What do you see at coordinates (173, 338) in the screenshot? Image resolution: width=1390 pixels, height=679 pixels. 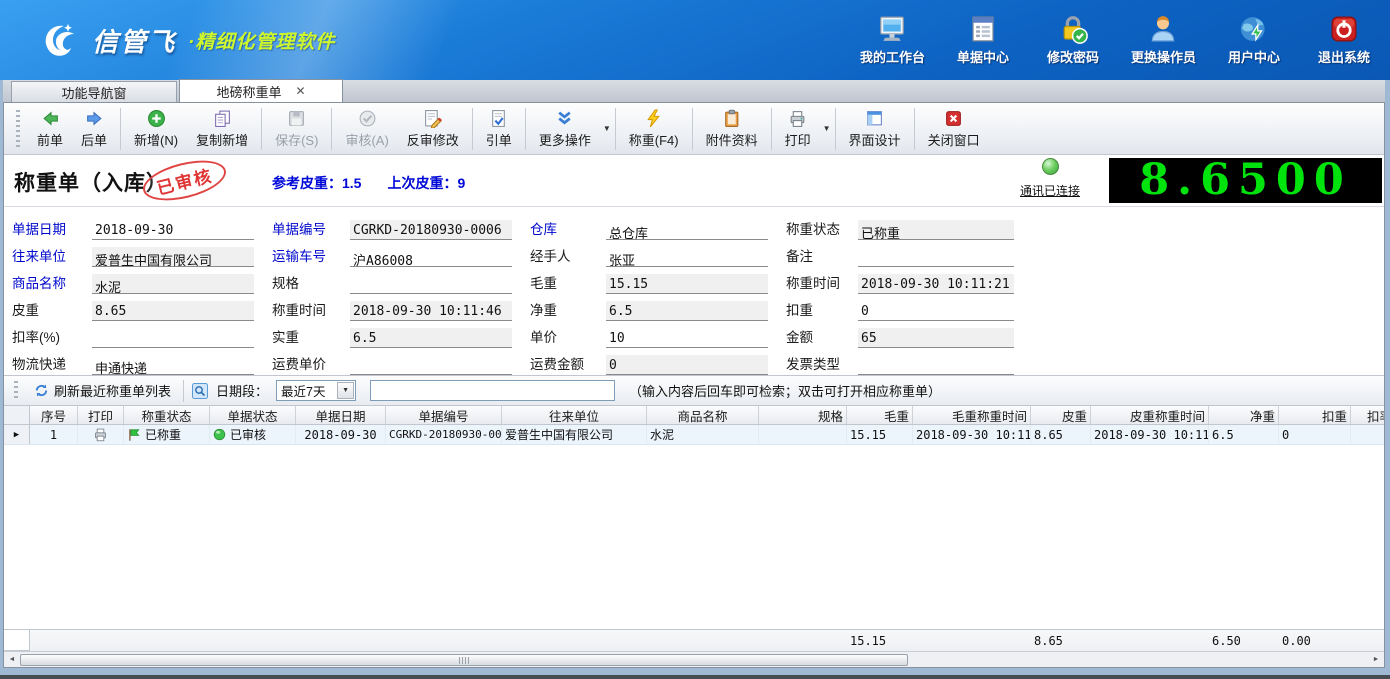 I see `deduct-rate-field` at bounding box center [173, 338].